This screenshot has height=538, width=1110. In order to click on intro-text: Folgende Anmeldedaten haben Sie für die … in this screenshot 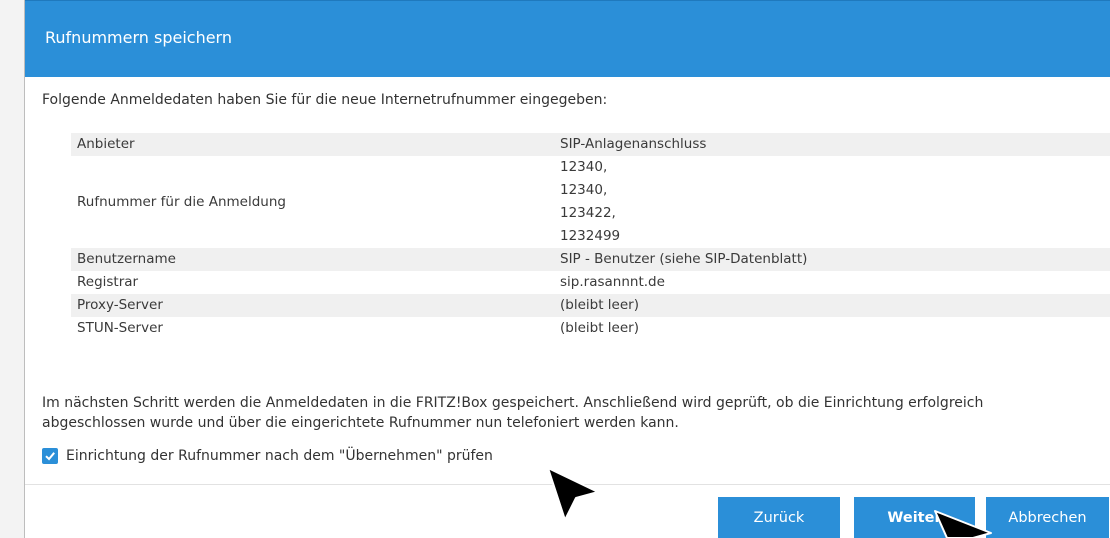, I will do `click(325, 100)`.